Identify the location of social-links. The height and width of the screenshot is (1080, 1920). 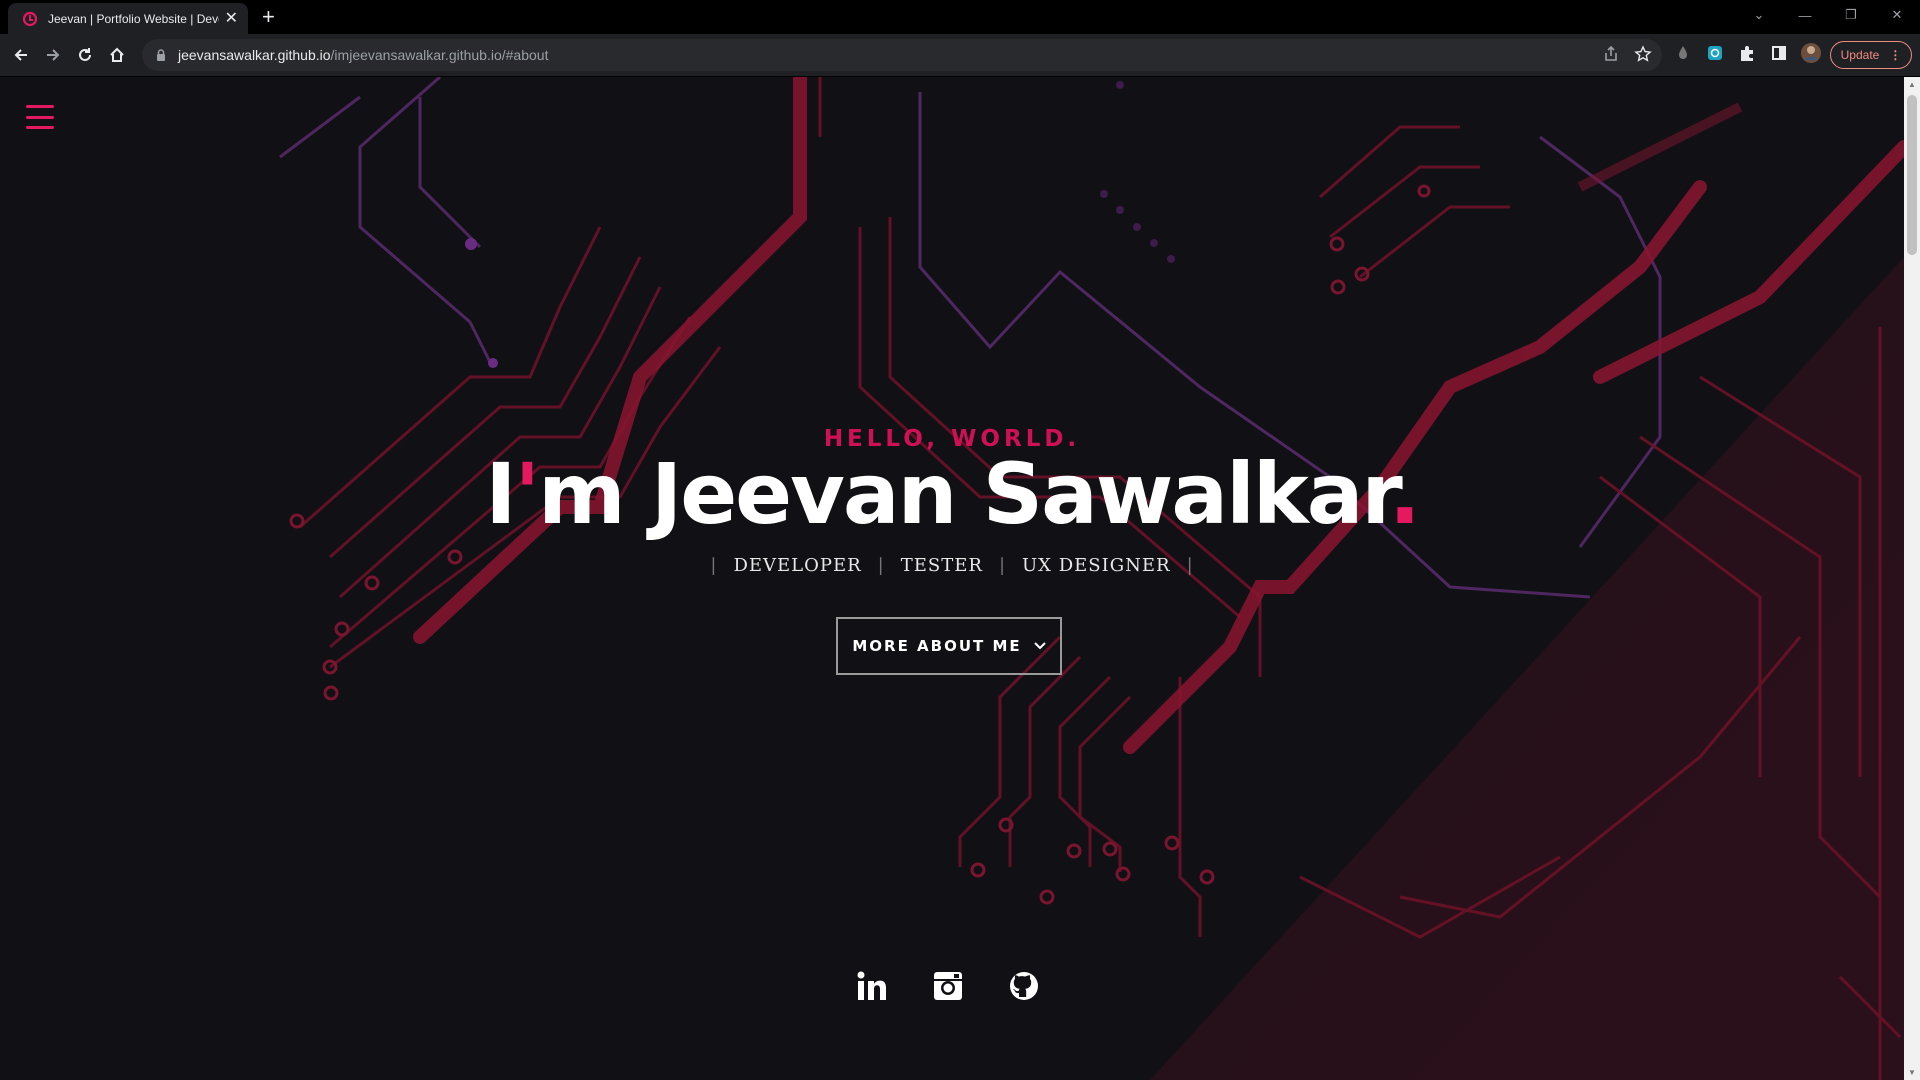
(948, 986).